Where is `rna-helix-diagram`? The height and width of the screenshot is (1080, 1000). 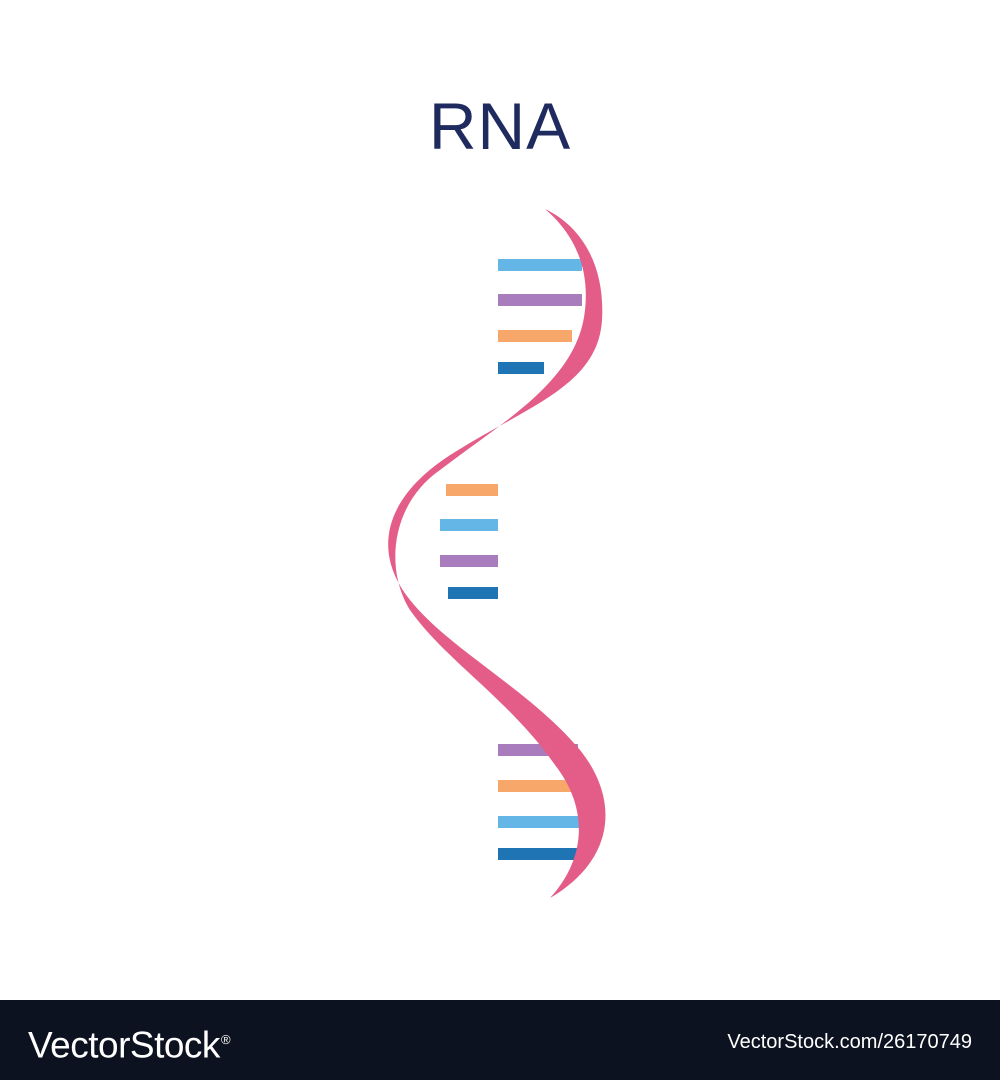 rna-helix-diagram is located at coordinates (497, 553).